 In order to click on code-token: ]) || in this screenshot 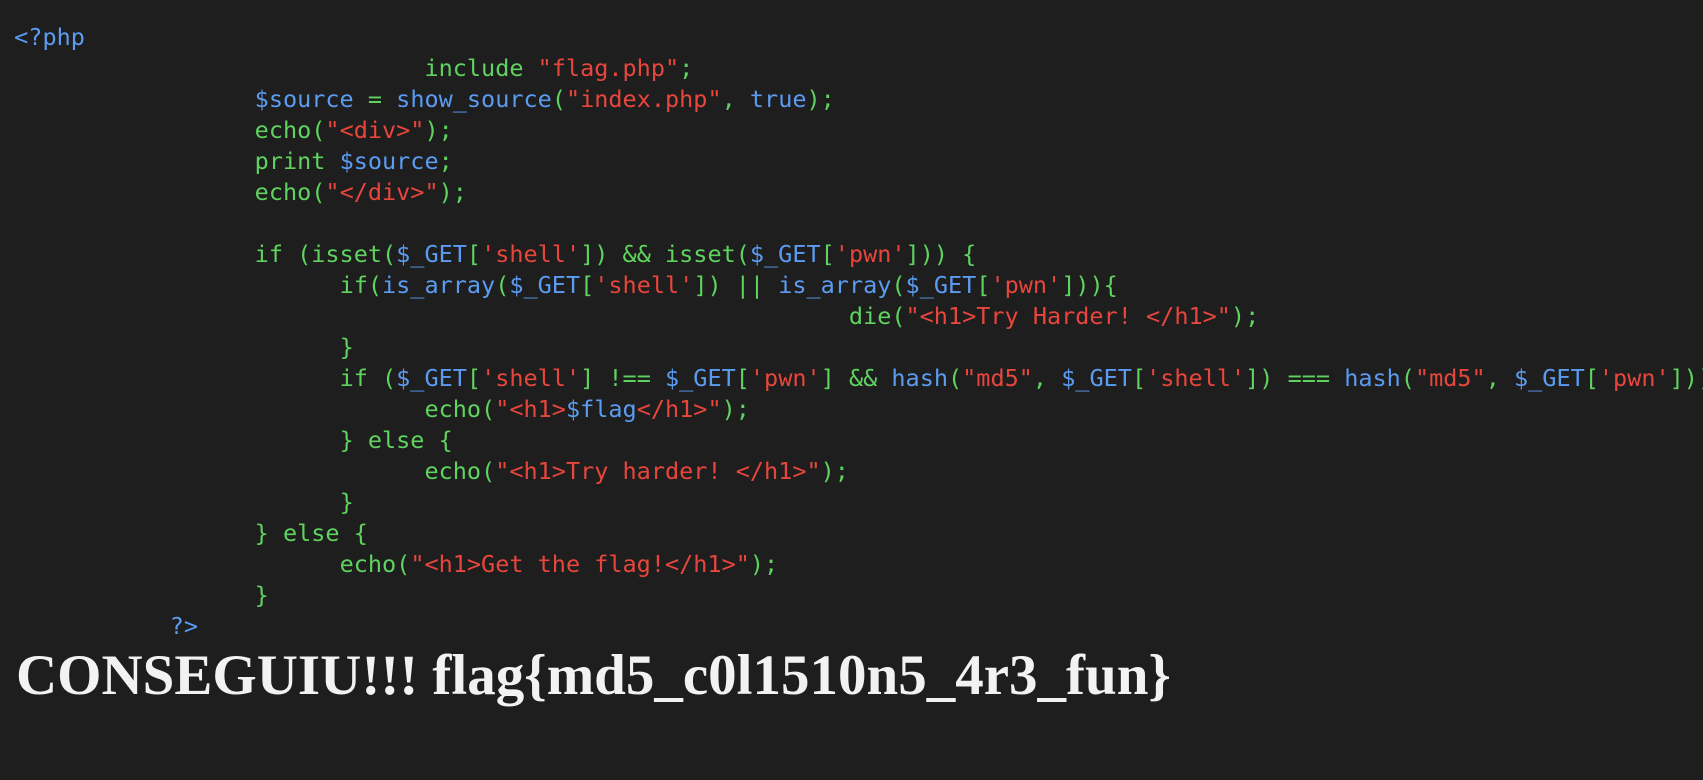, I will do `click(736, 285)`.